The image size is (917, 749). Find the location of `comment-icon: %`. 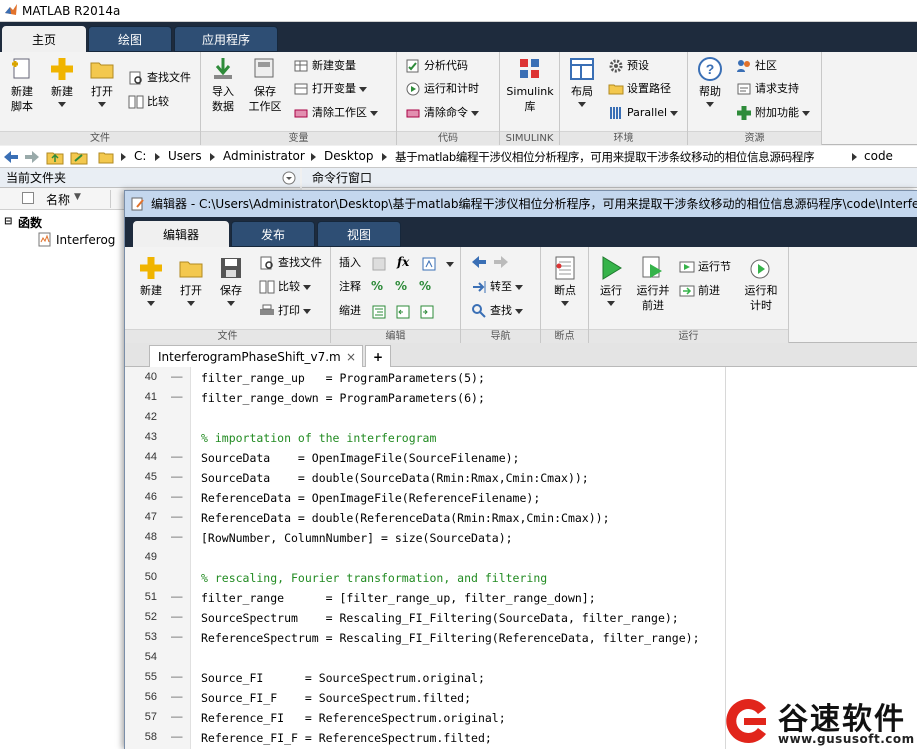

comment-icon: % is located at coordinates (377, 286).